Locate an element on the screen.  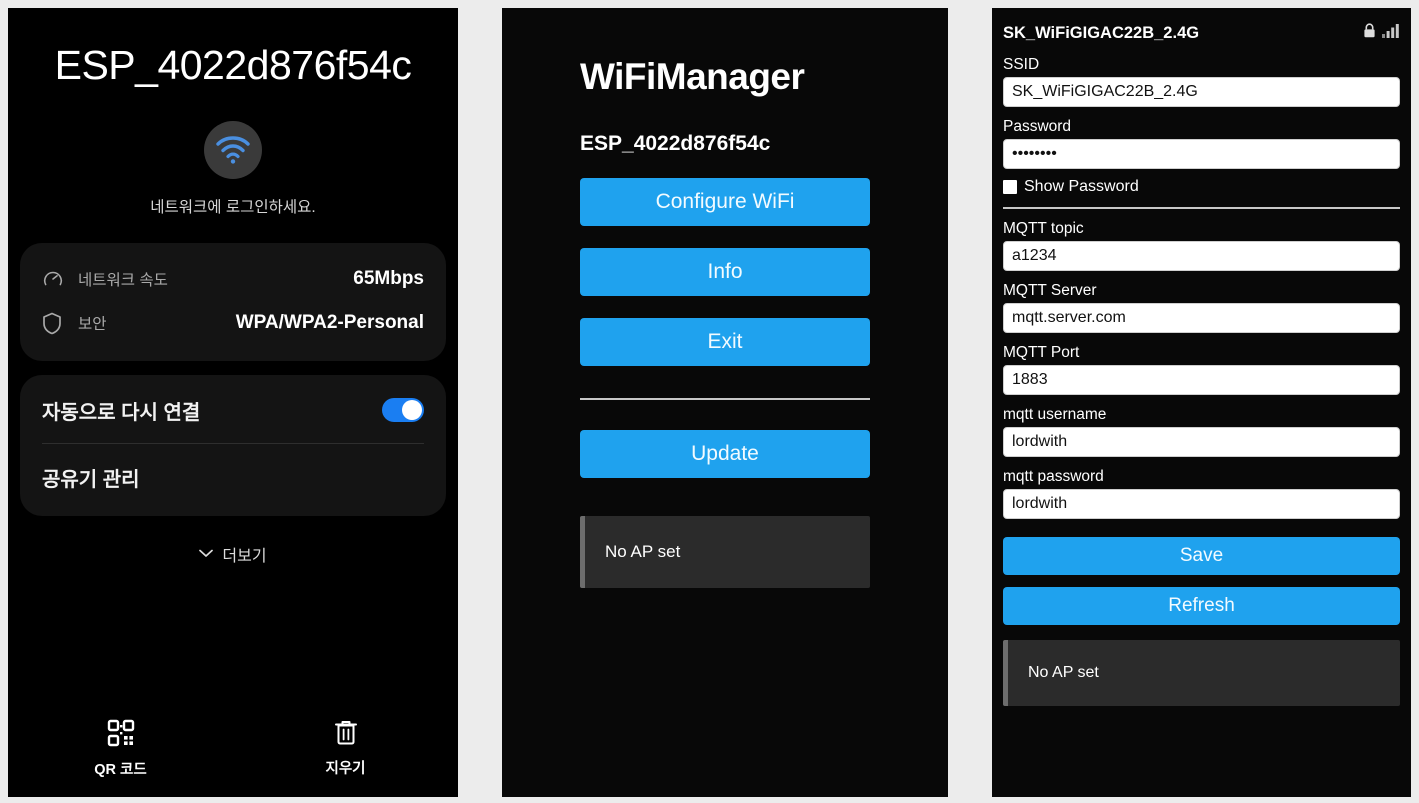
network-info-card: 네트워크 속도 65Mbps 보안 WPA/WPA2-Personal is located at coordinates (233, 302).